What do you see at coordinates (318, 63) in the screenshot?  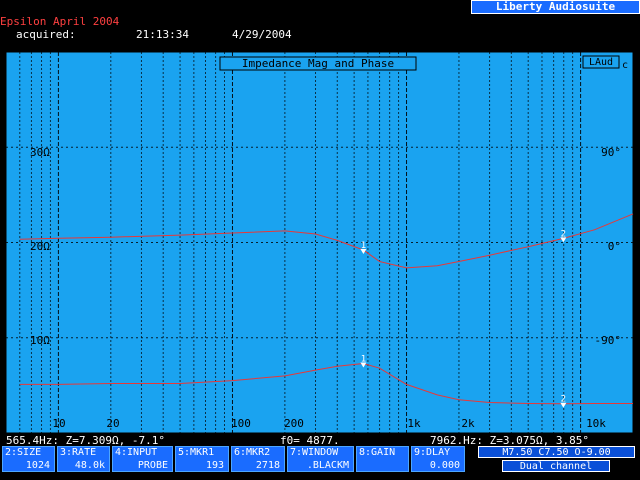 I see `plot-title: Impedance Mag and Phase` at bounding box center [318, 63].